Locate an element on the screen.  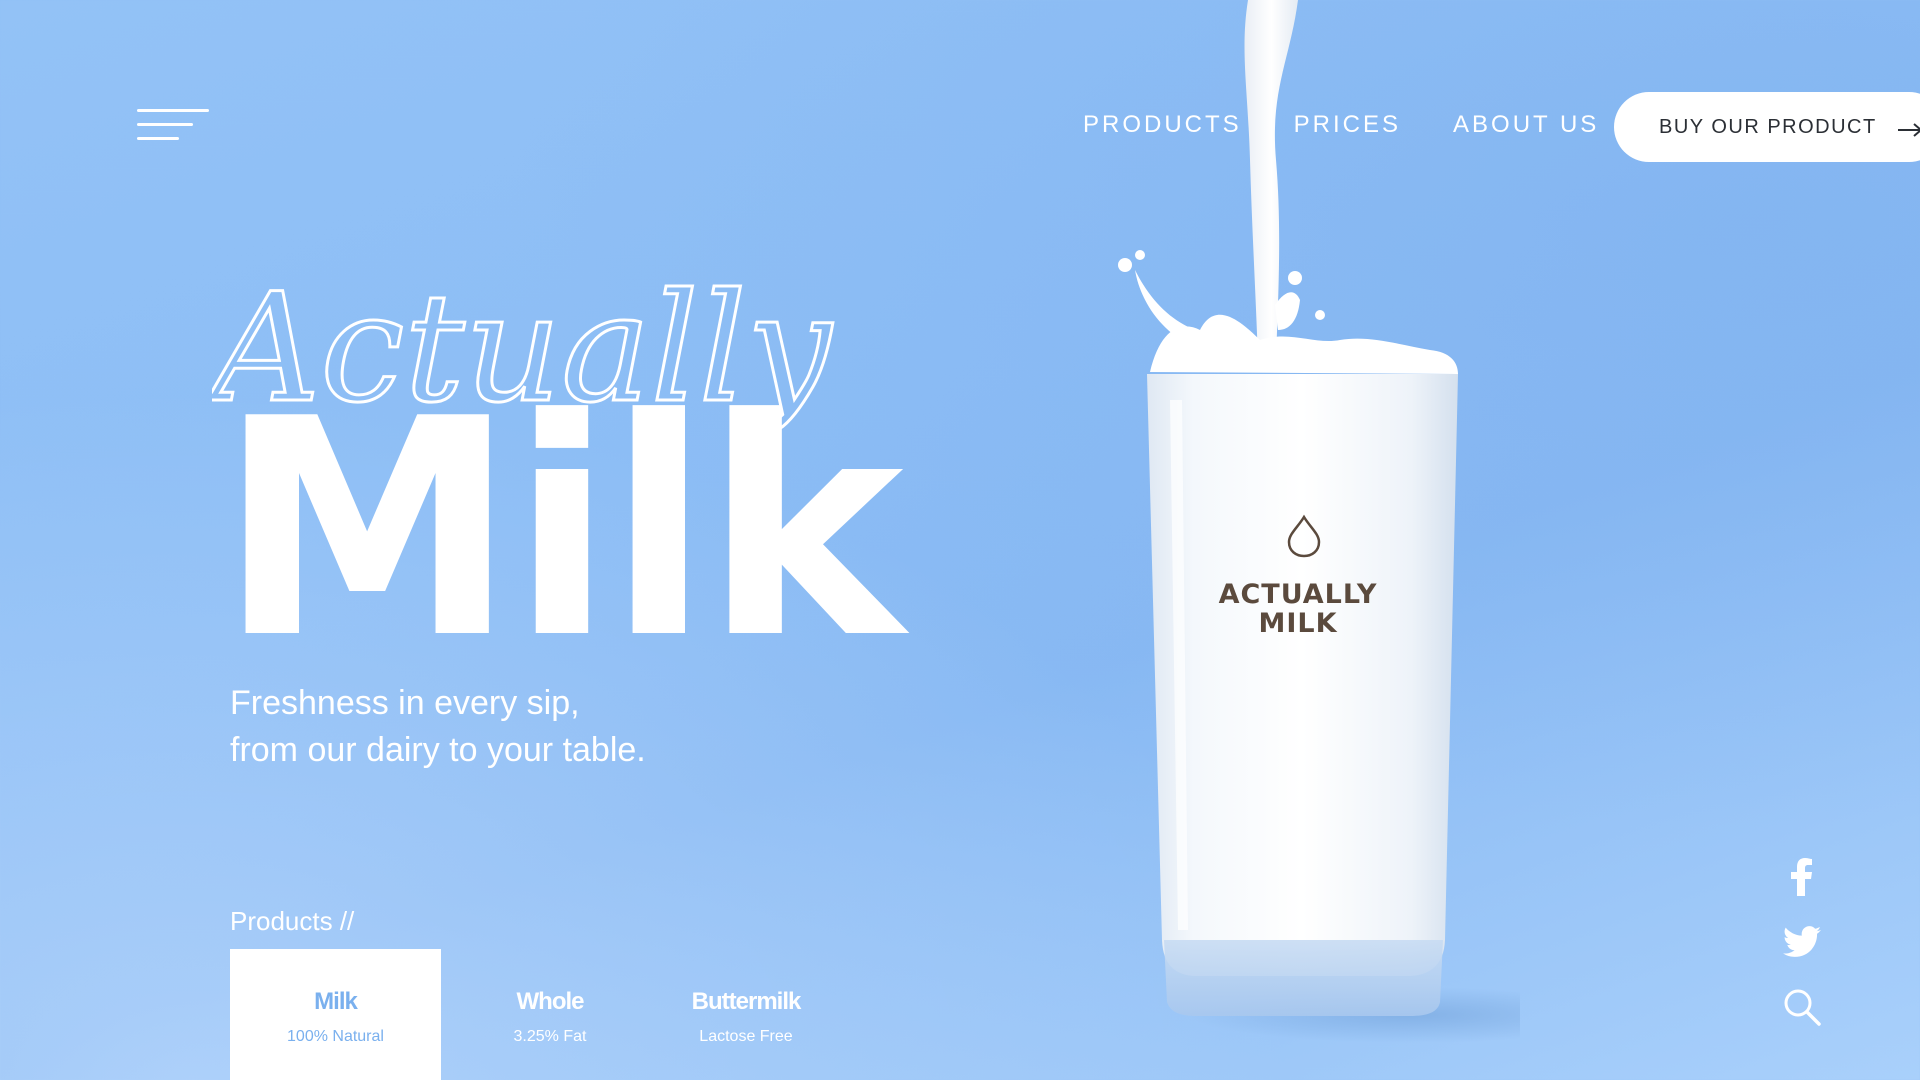
product-sub: Lactose Free is located at coordinates (746, 1036).